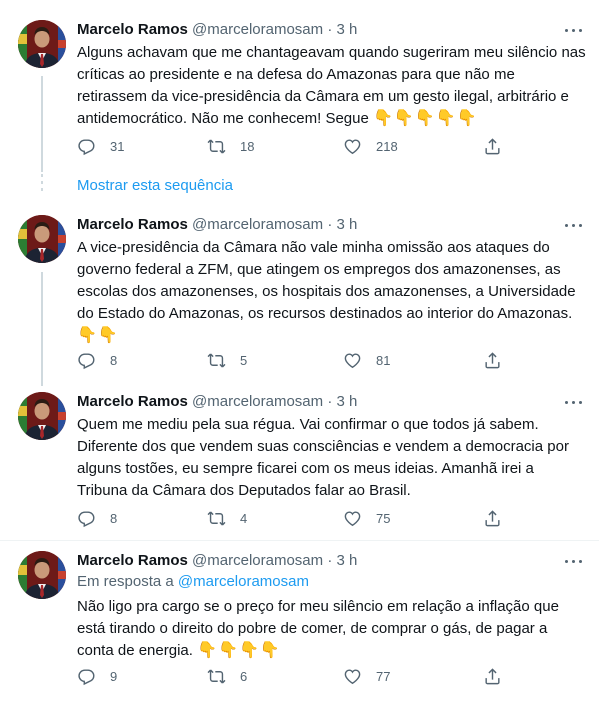  What do you see at coordinates (100, 146) in the screenshot?
I see `reply-button: 31` at bounding box center [100, 146].